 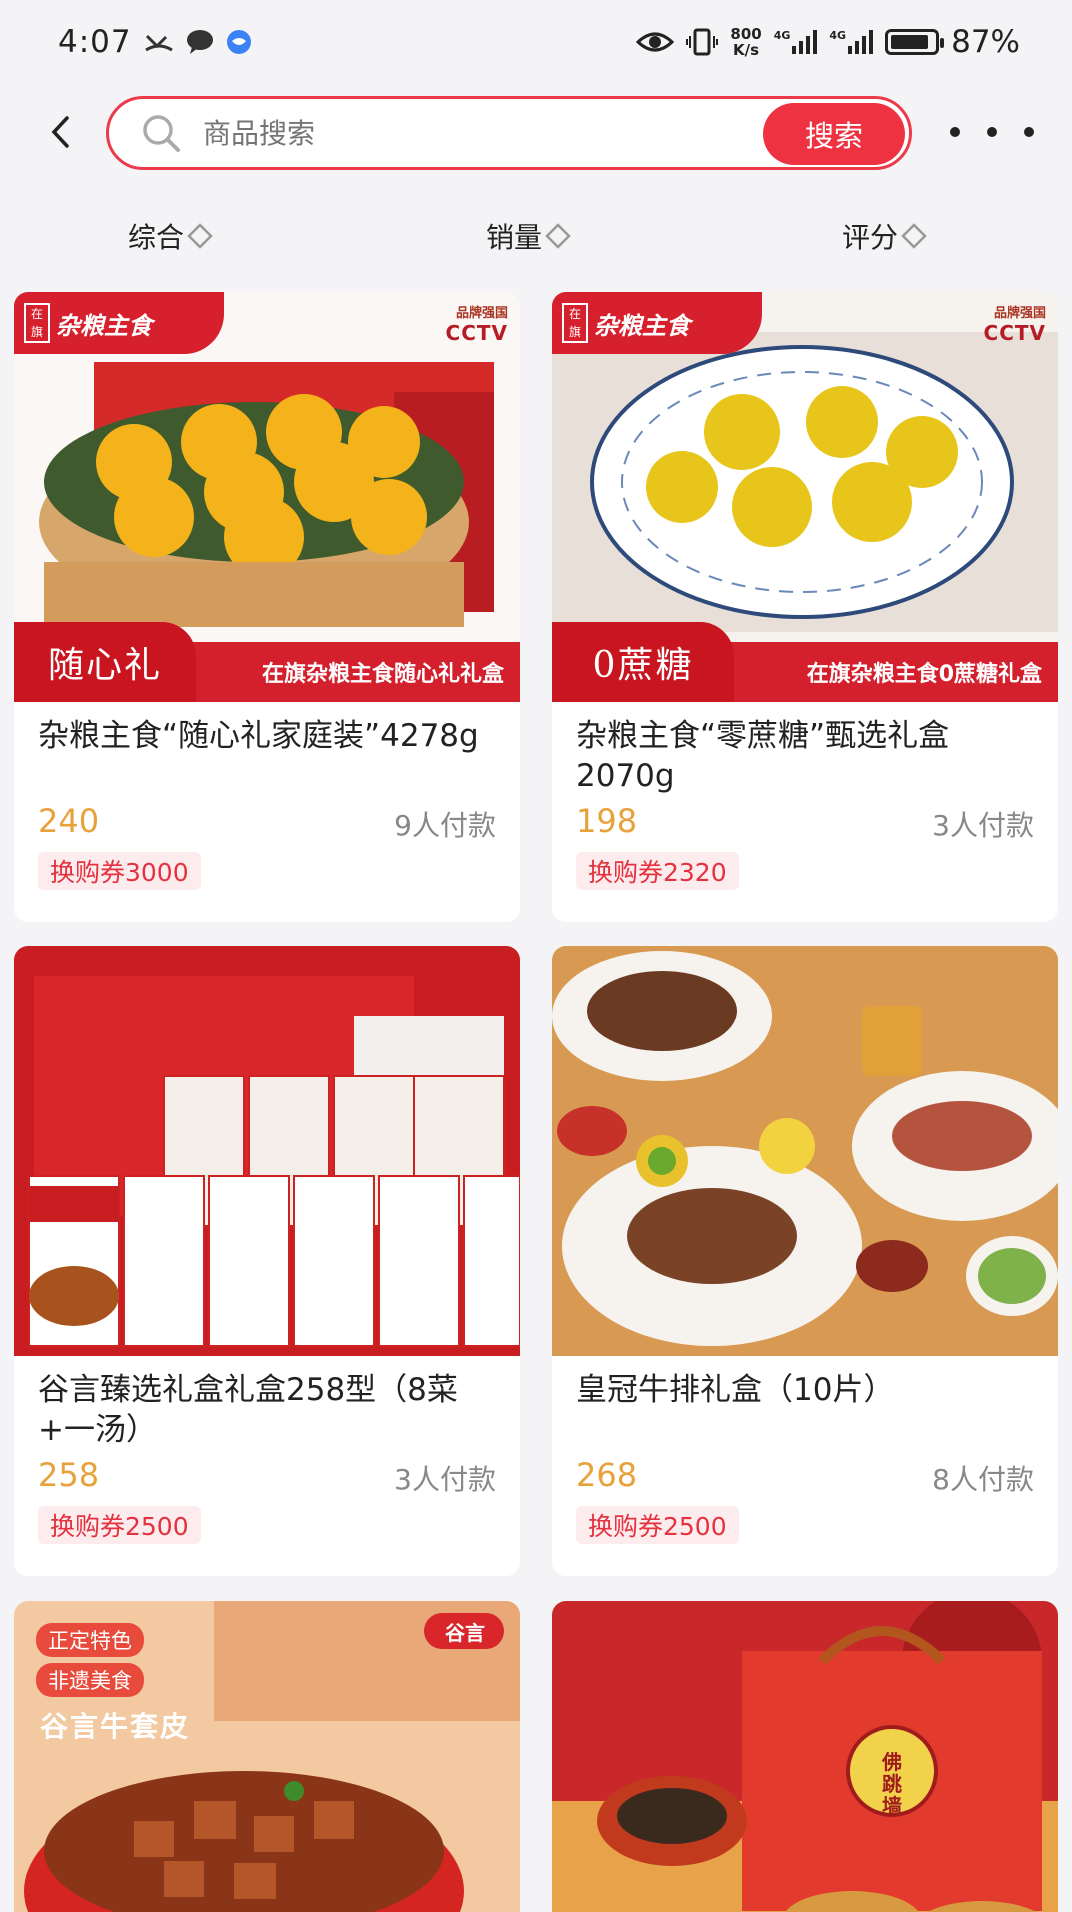 I want to click on promo-band-text: 在旗杂粮主食0蔗糖礼盒, so click(x=924, y=674).